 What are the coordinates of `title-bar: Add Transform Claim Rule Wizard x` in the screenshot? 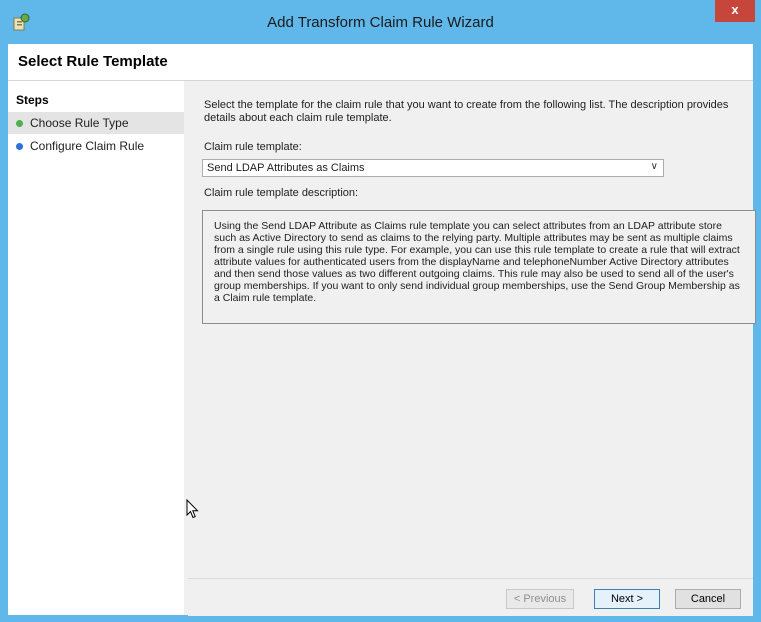 It's located at (380, 22).